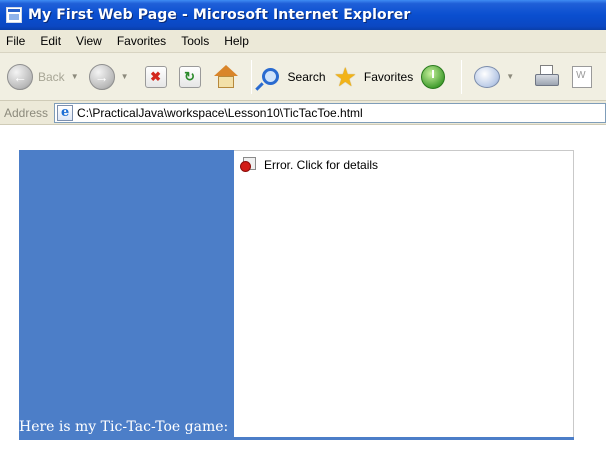  I want to click on address-label: Address, so click(26, 112).